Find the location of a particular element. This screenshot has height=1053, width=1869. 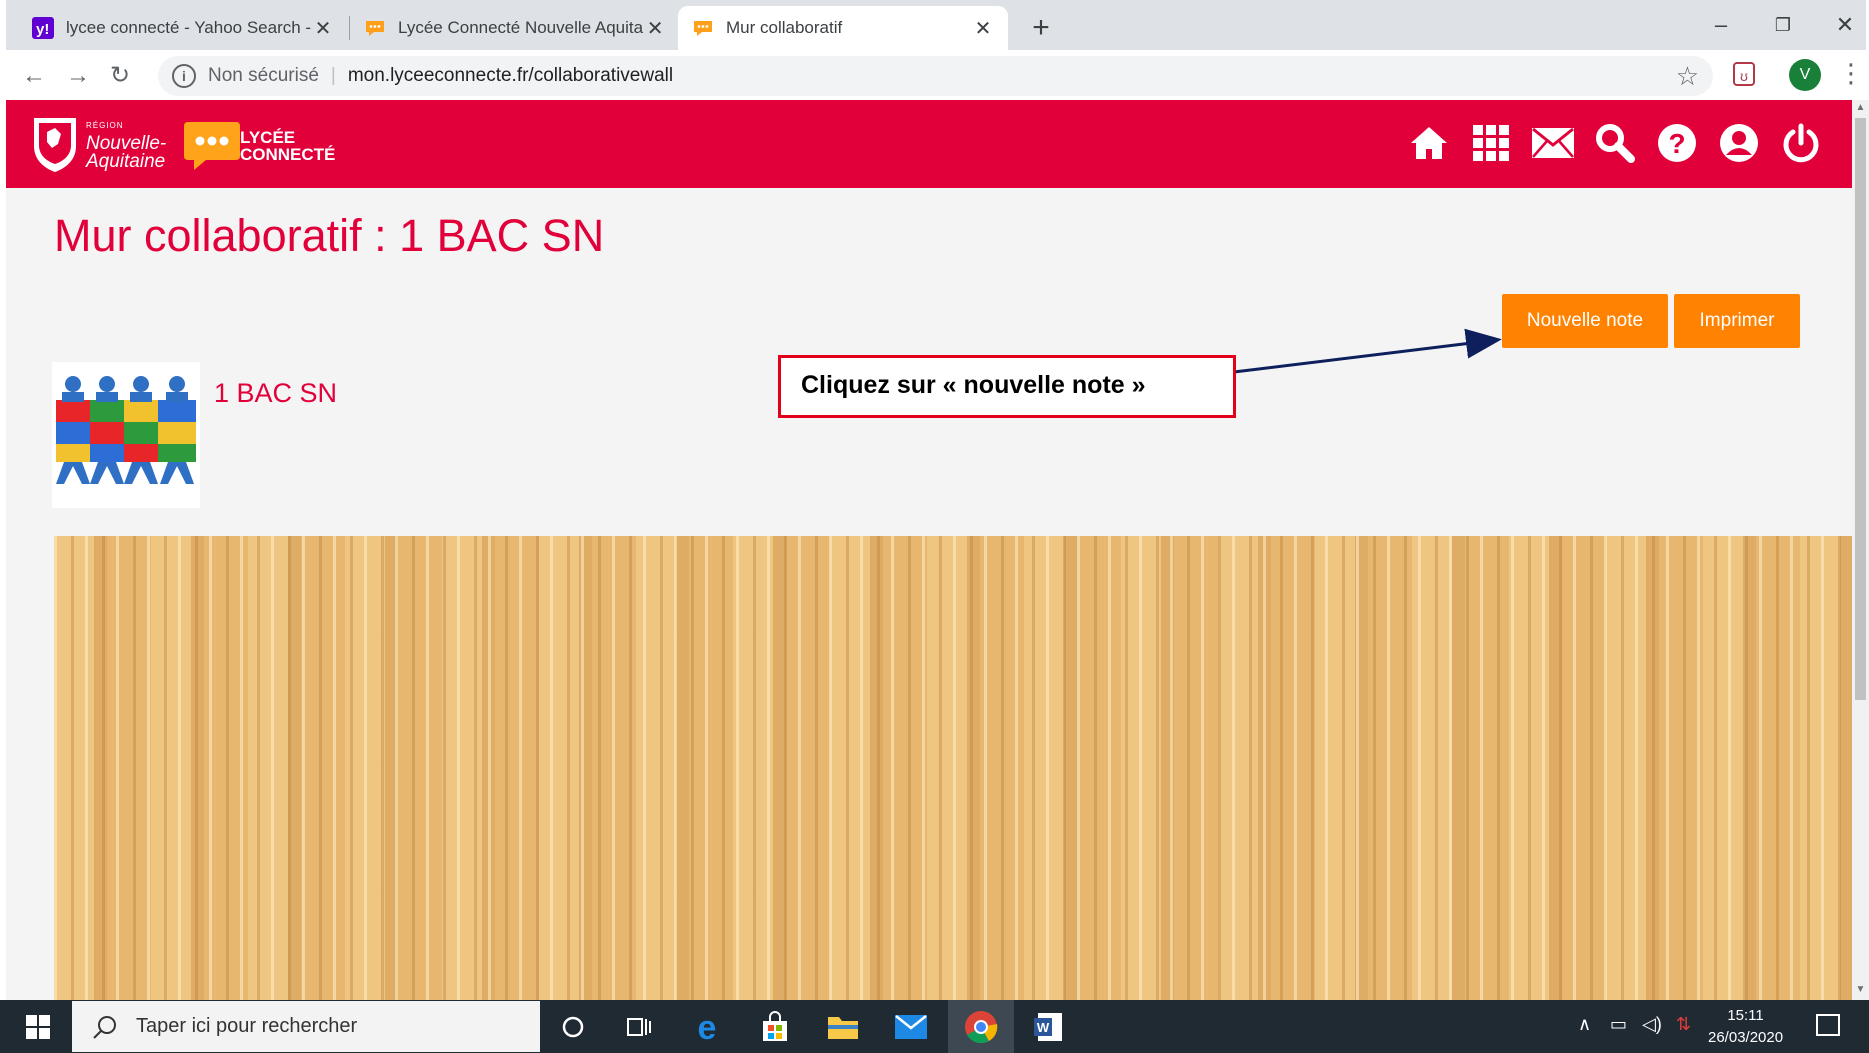

svg-text: e is located at coordinates (707, 1027).